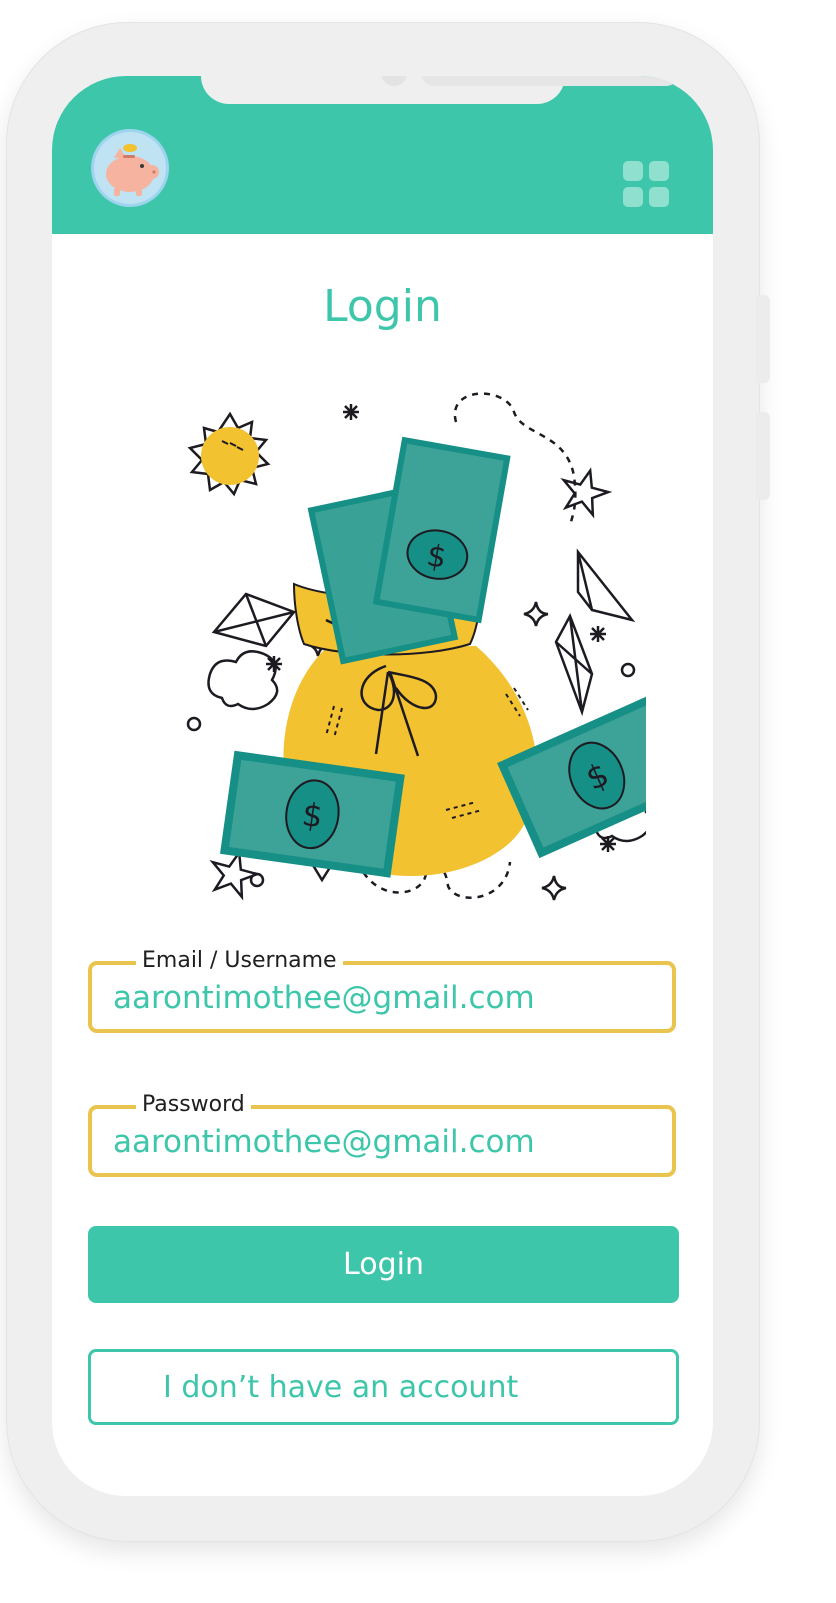 The width and height of the screenshot is (836, 1603). I want to click on password-field-value: aarontimothee@gmail.com, so click(324, 1142).